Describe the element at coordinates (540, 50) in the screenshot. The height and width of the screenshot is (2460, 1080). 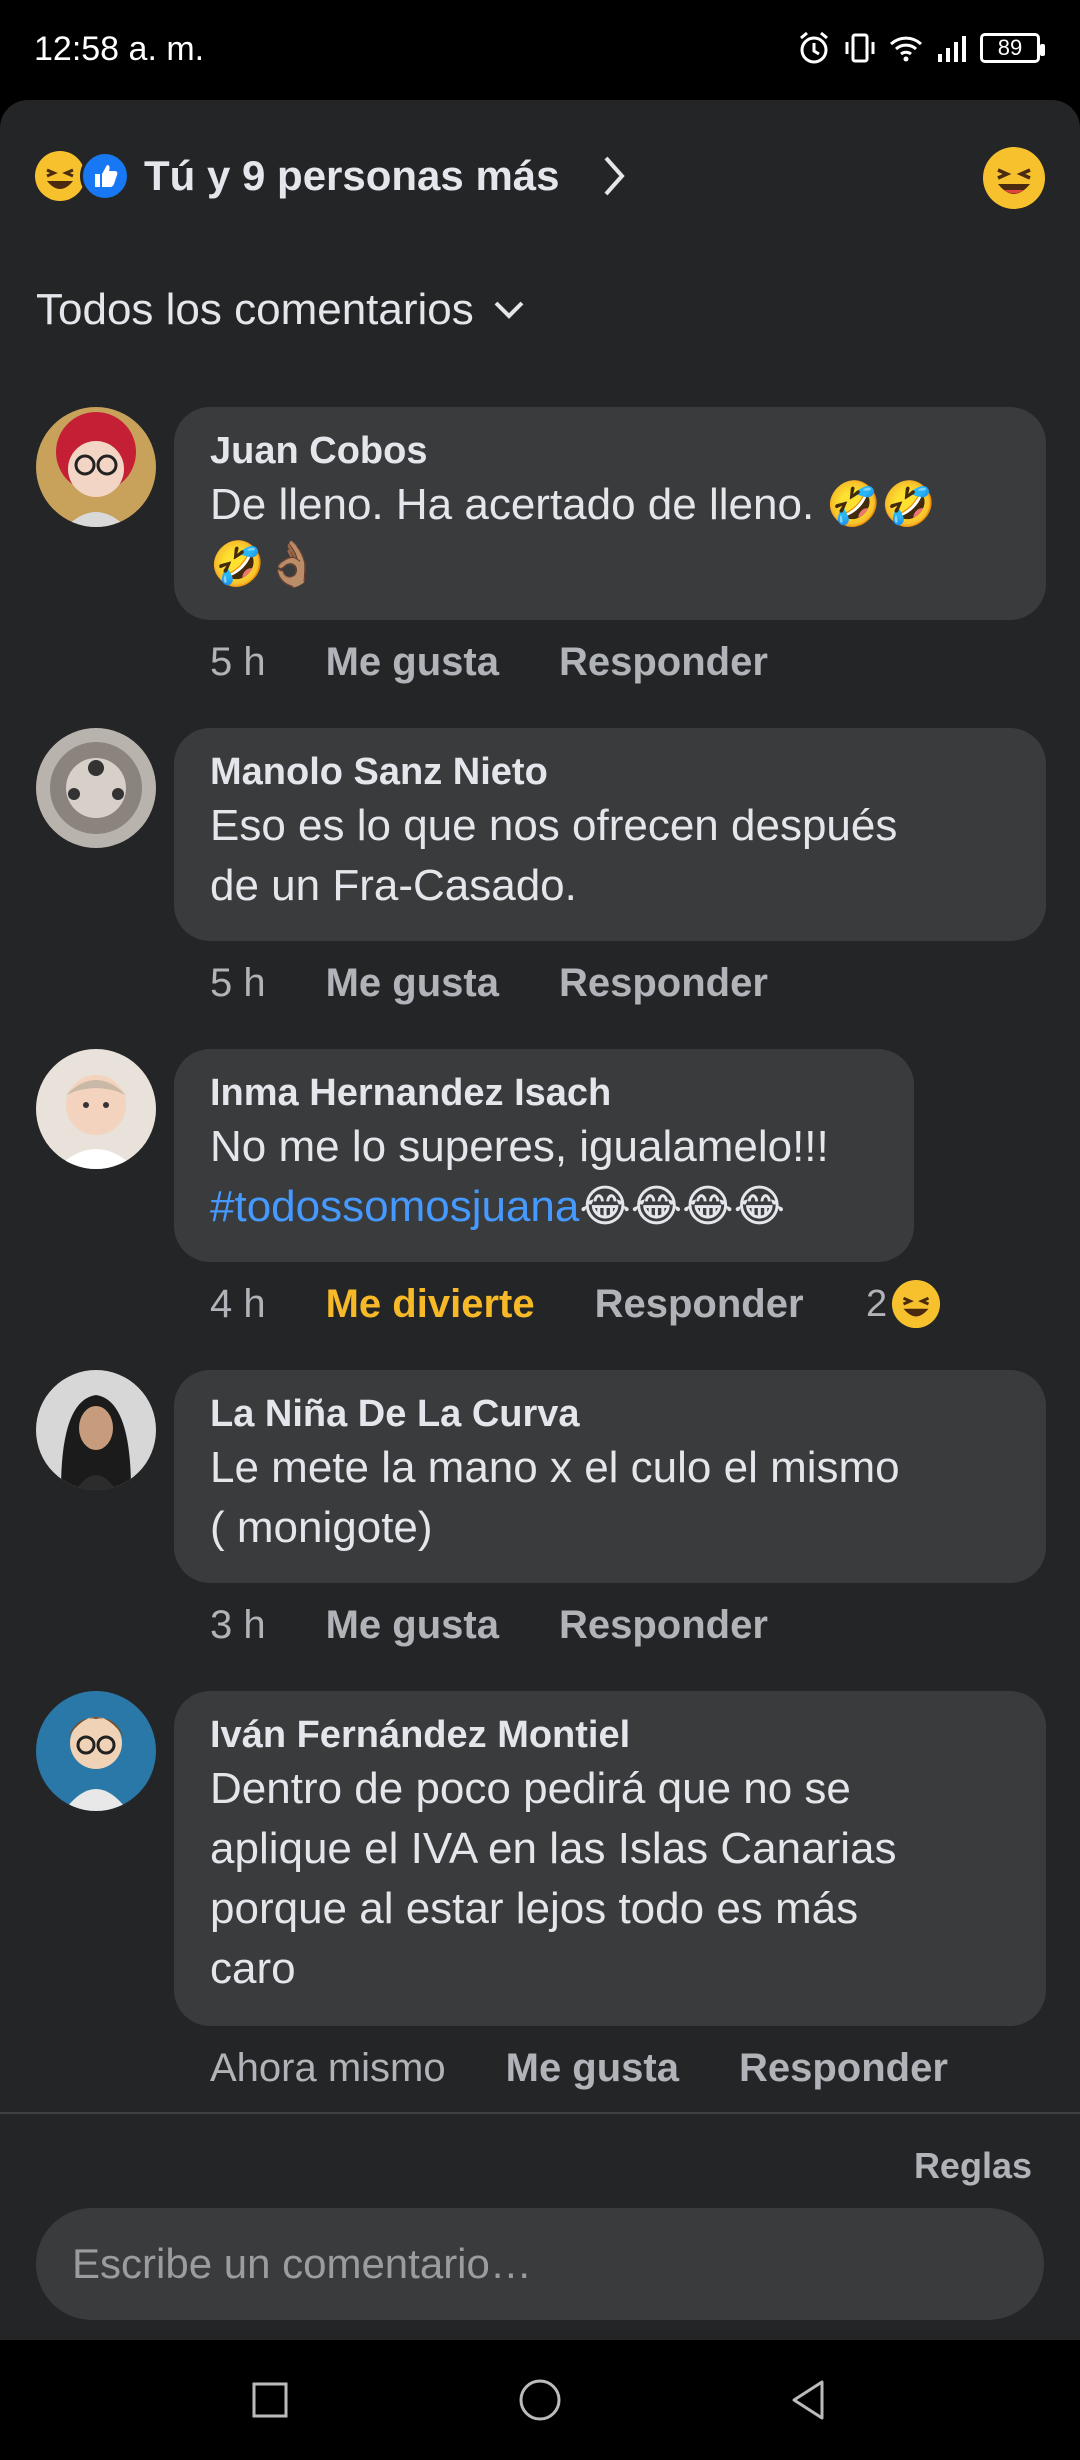
I see `status-bar: 12:58 a. m. 89` at that location.